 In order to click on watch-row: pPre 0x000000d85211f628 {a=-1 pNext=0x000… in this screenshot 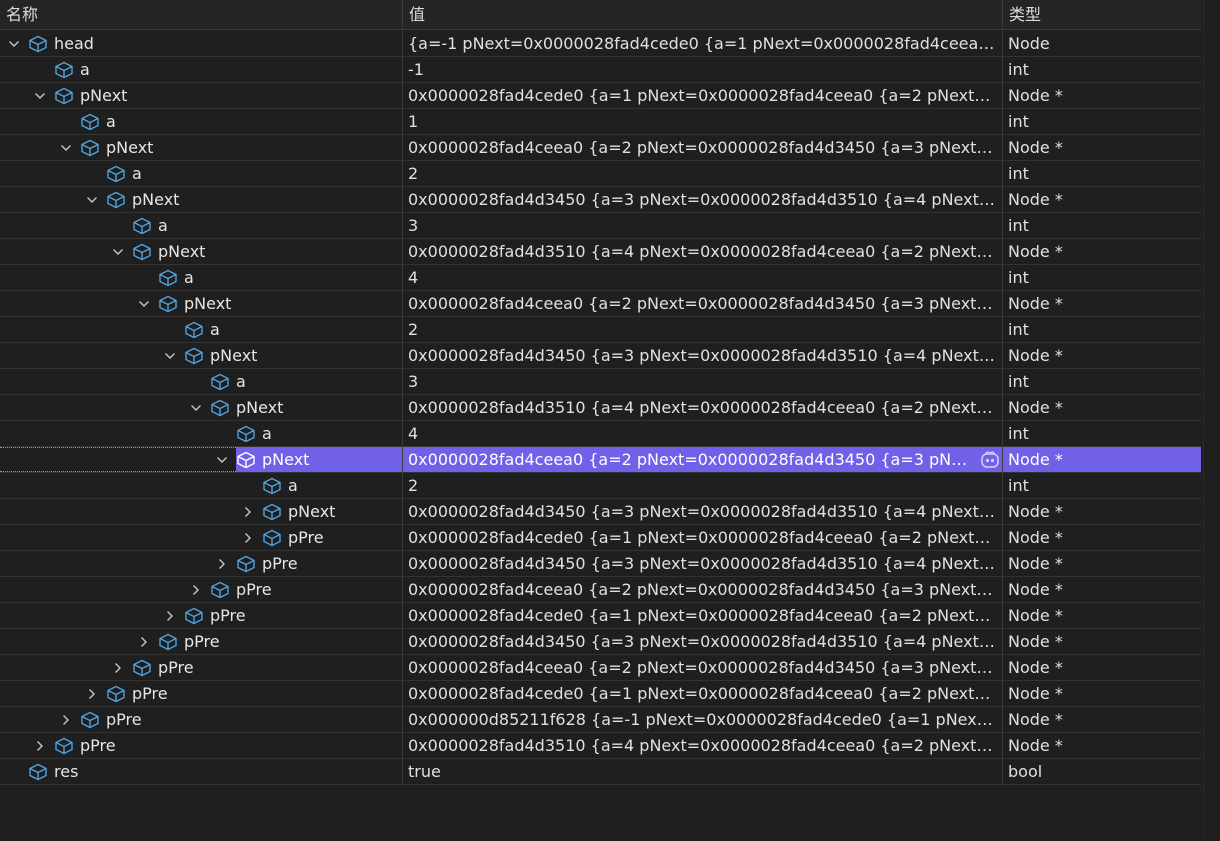, I will do `click(600, 720)`.